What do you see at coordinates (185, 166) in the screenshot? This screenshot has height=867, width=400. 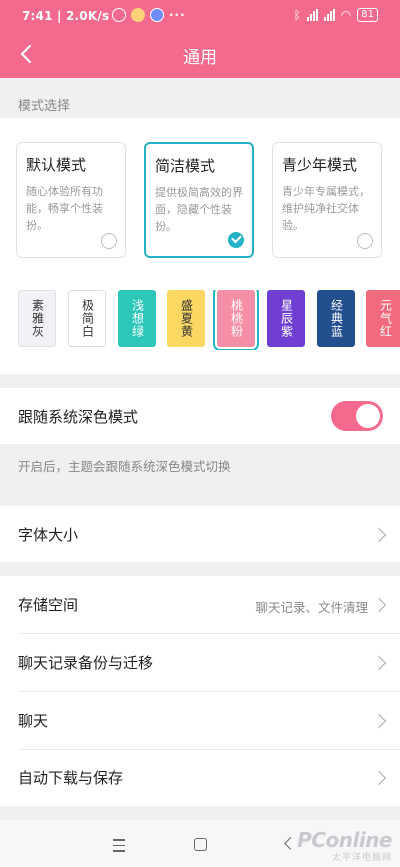 I see `mode-card-title: 简洁模式` at bounding box center [185, 166].